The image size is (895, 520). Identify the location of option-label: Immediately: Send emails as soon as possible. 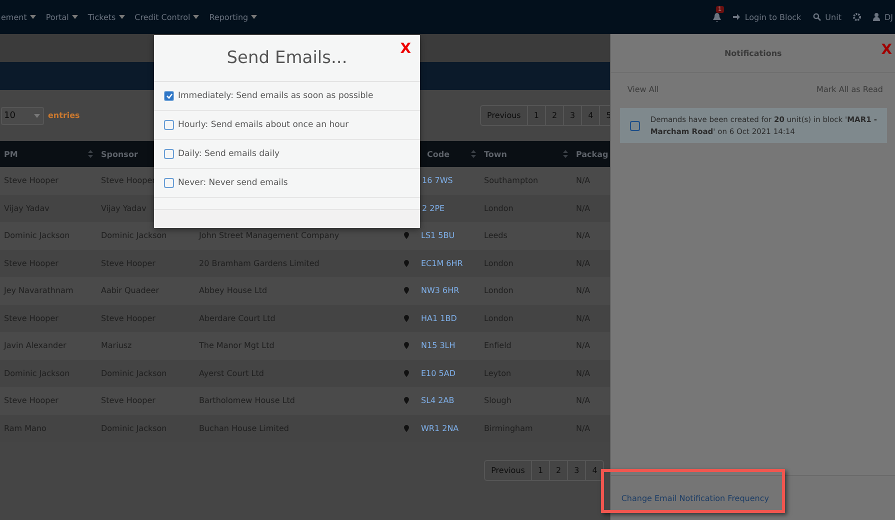
(276, 96).